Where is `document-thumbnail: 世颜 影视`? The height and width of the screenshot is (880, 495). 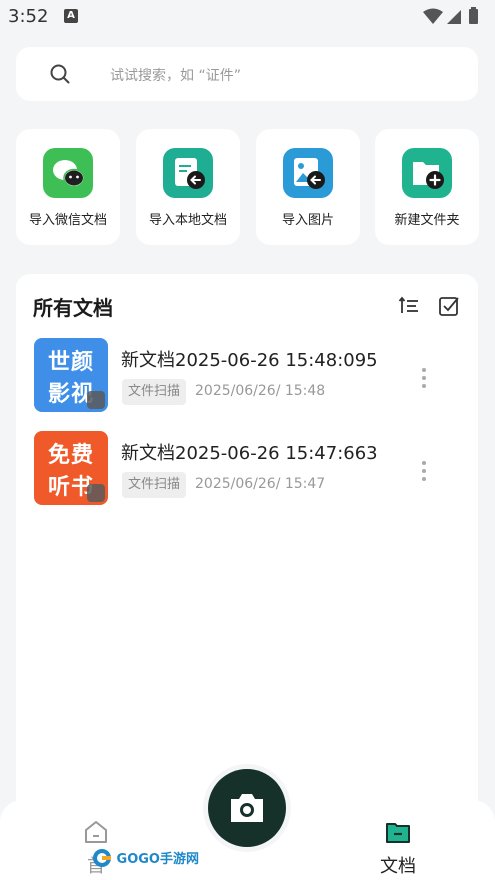
document-thumbnail: 世颜 影视 is located at coordinates (71, 375).